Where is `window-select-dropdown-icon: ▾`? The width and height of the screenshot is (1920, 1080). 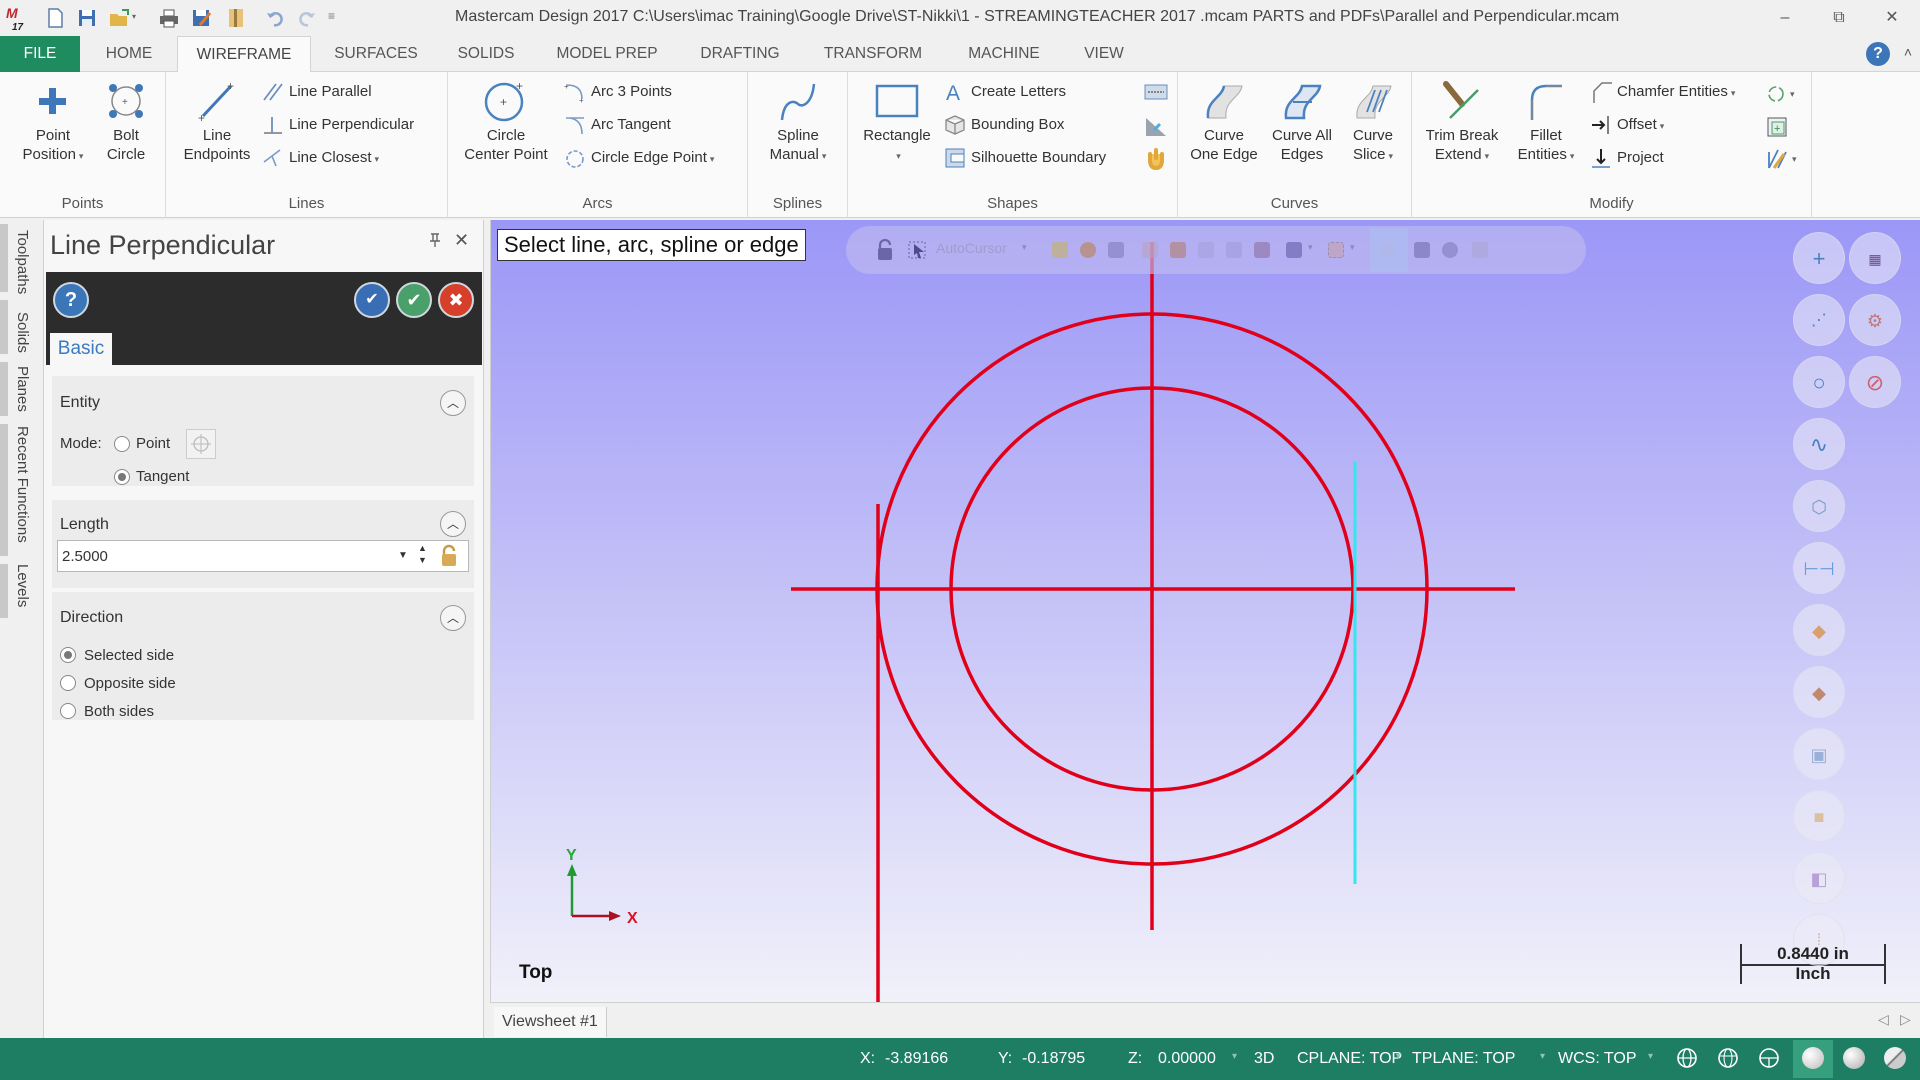 window-select-dropdown-icon: ▾ is located at coordinates (1310, 247).